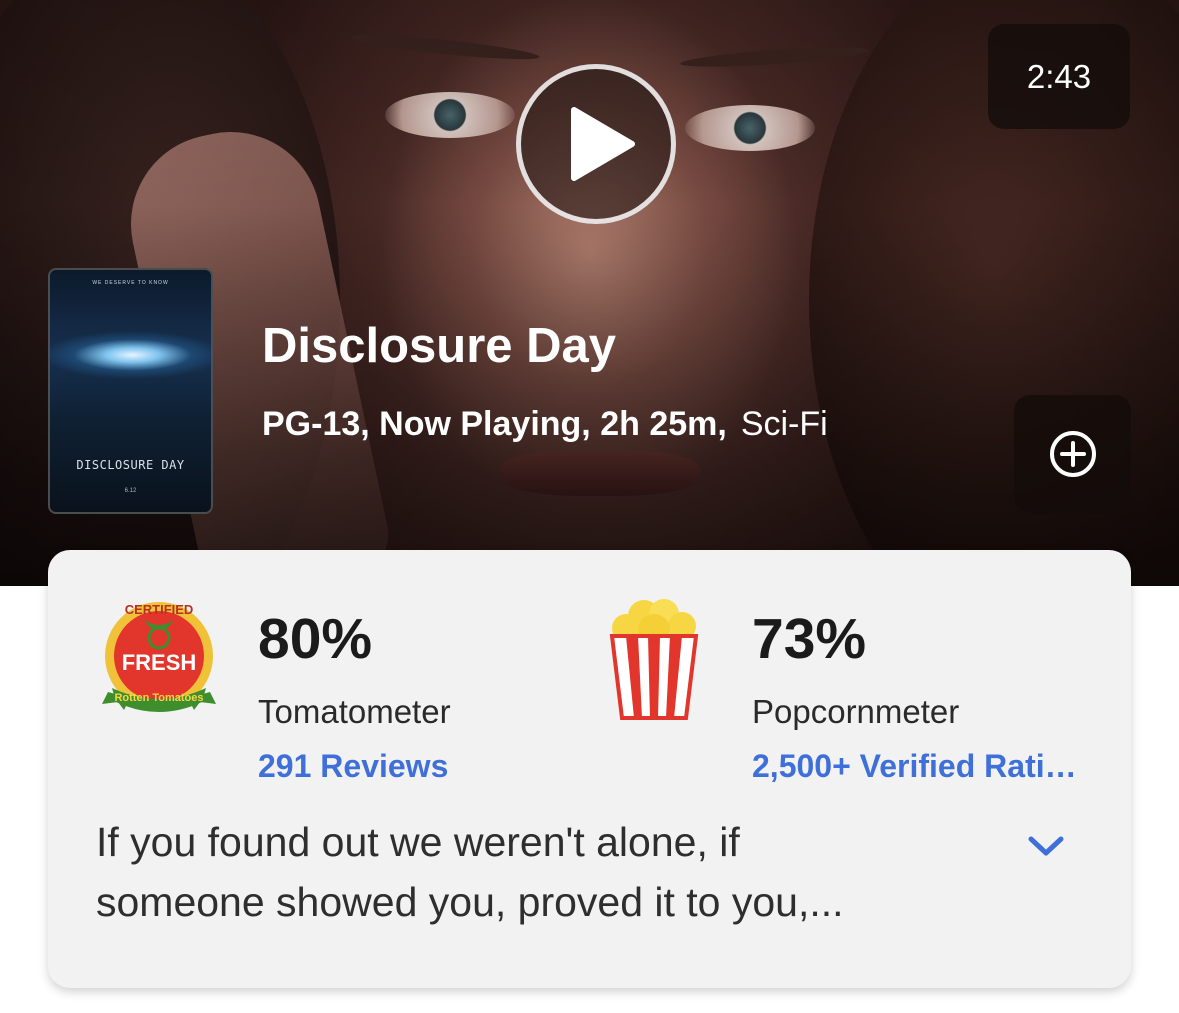  Describe the element at coordinates (159, 662) in the screenshot. I see `badge-fresh-text: FRESH` at that location.